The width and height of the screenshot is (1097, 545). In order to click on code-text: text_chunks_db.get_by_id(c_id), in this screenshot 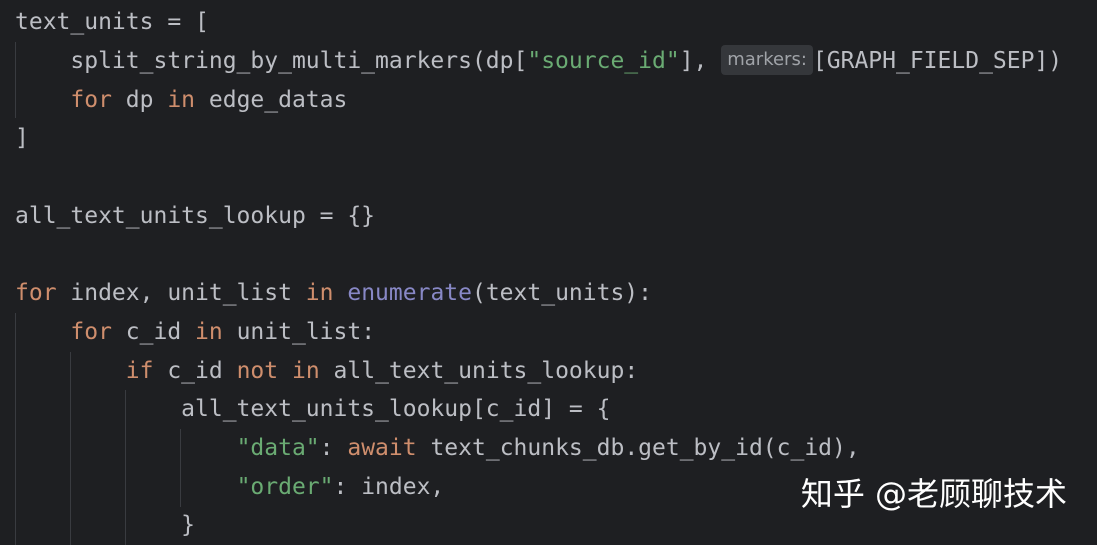, I will do `click(638, 448)`.